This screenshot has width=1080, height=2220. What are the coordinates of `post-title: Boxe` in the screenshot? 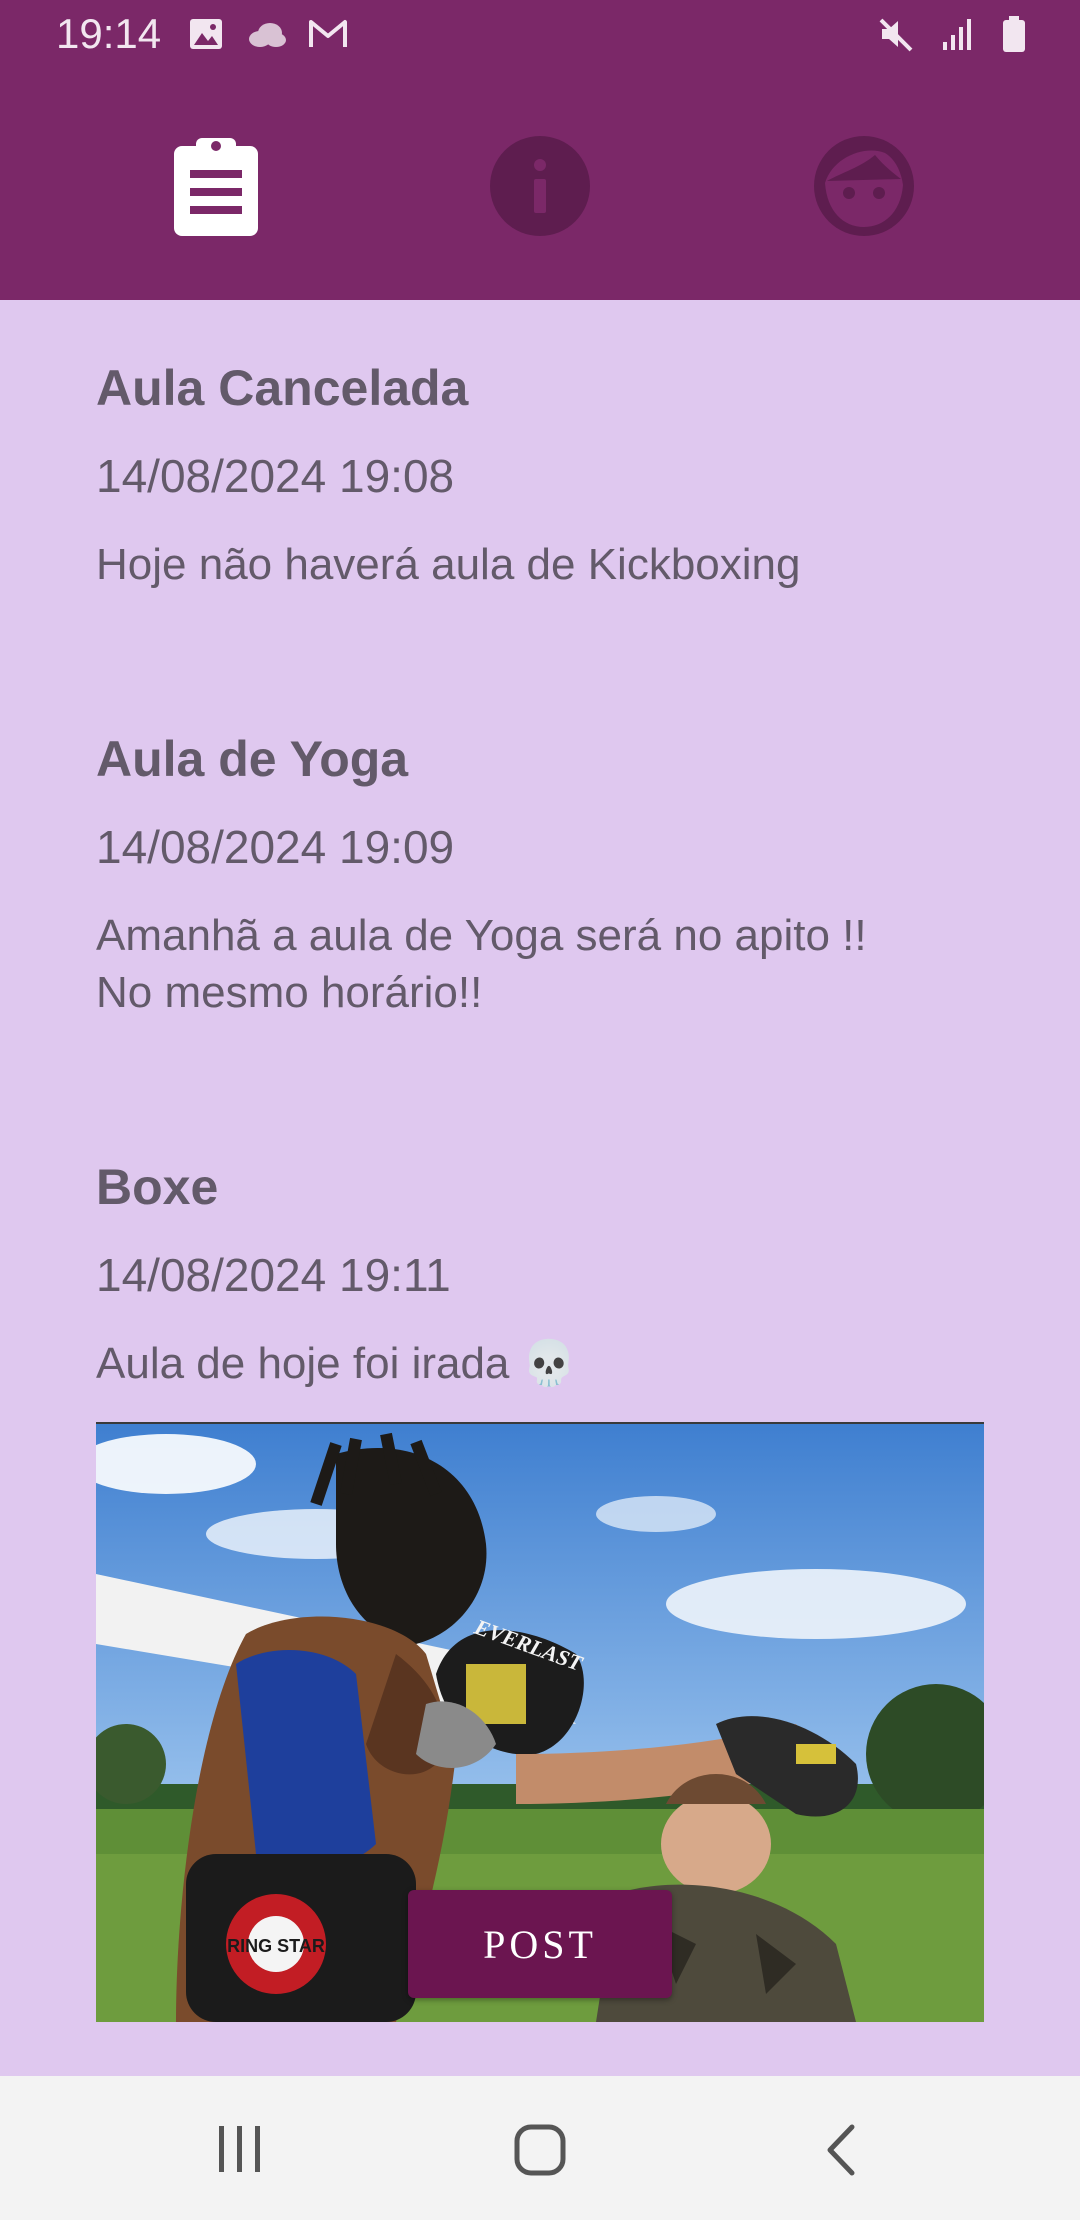 It's located at (157, 1187).